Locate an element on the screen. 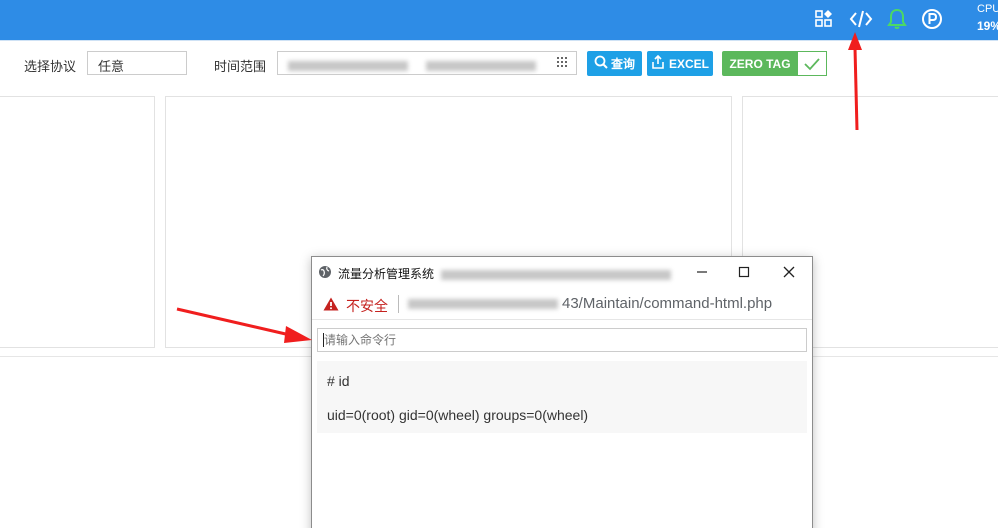 This screenshot has width=998, height=528. text-caret is located at coordinates (323, 340).